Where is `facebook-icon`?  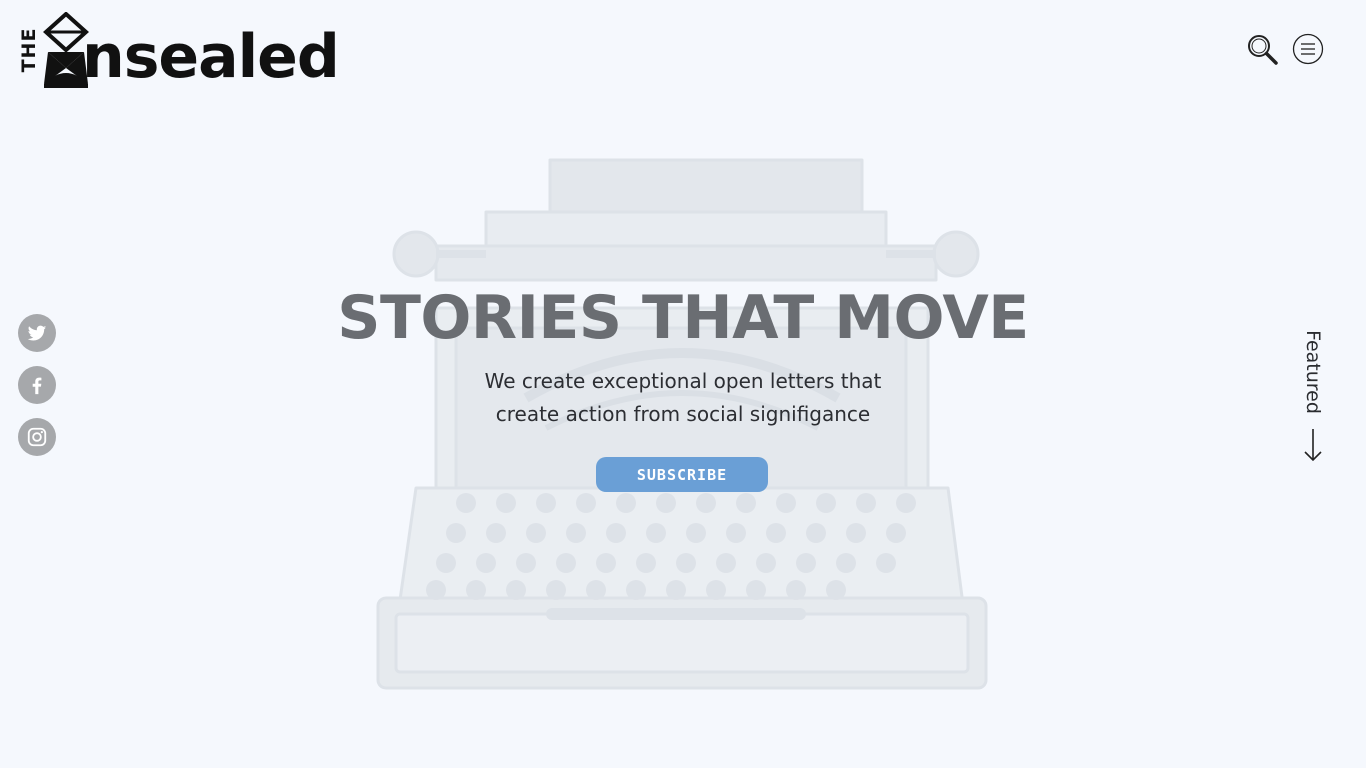 facebook-icon is located at coordinates (37, 386).